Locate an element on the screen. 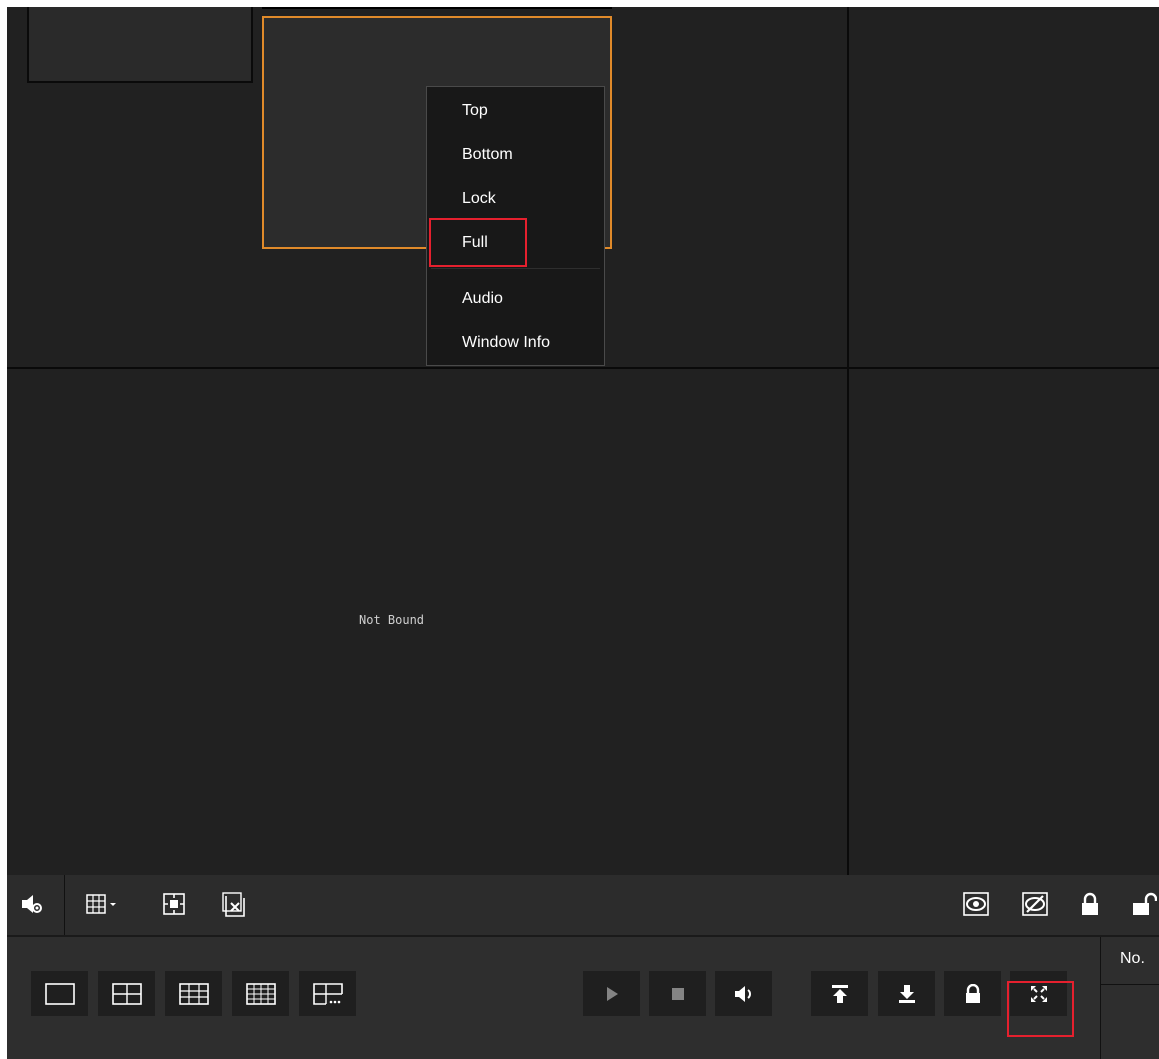 The image size is (1159, 1059). hide-icon is located at coordinates (1035, 904).